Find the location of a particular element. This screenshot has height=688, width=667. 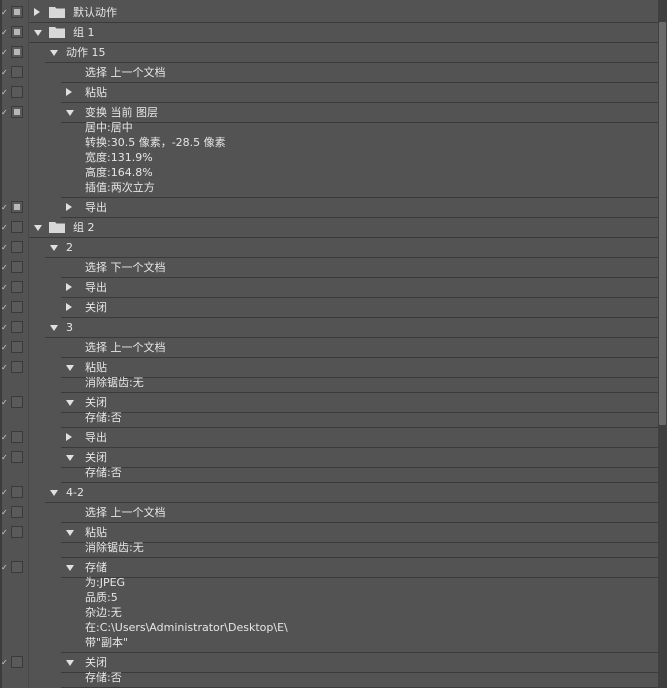

action-tree-label: 变换 当前 图层 is located at coordinates (121, 112).